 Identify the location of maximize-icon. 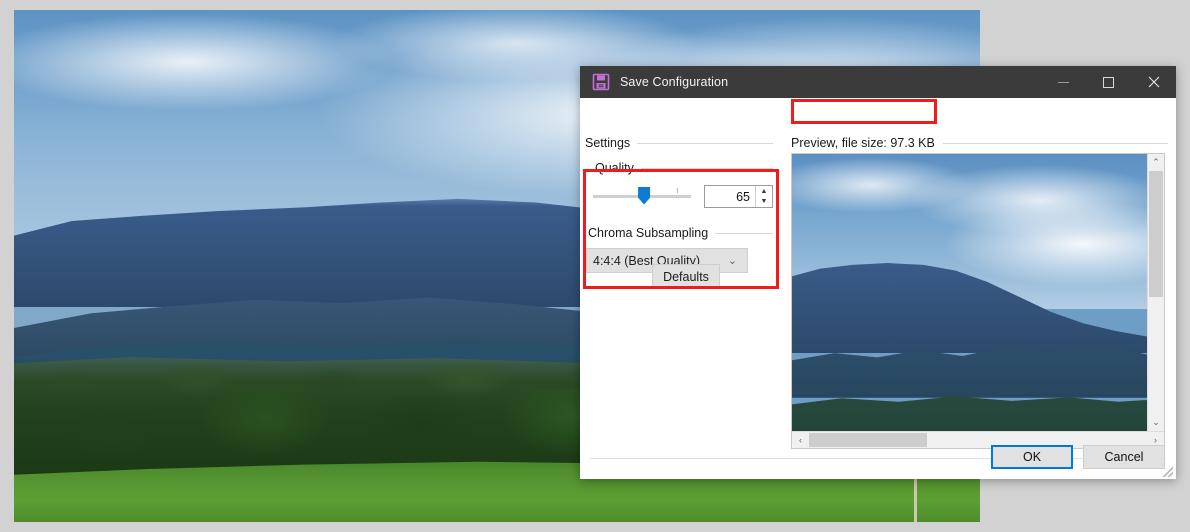
(1108, 82).